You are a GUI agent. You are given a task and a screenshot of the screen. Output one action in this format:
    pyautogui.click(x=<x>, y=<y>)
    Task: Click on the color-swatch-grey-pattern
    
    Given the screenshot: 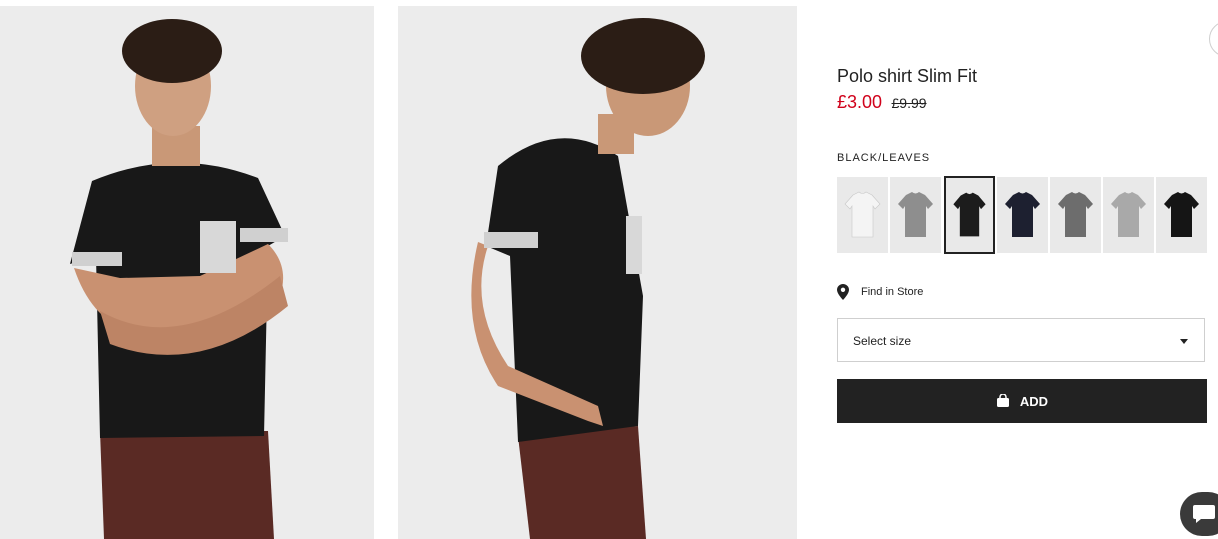 What is the action you would take?
    pyautogui.click(x=915, y=215)
    